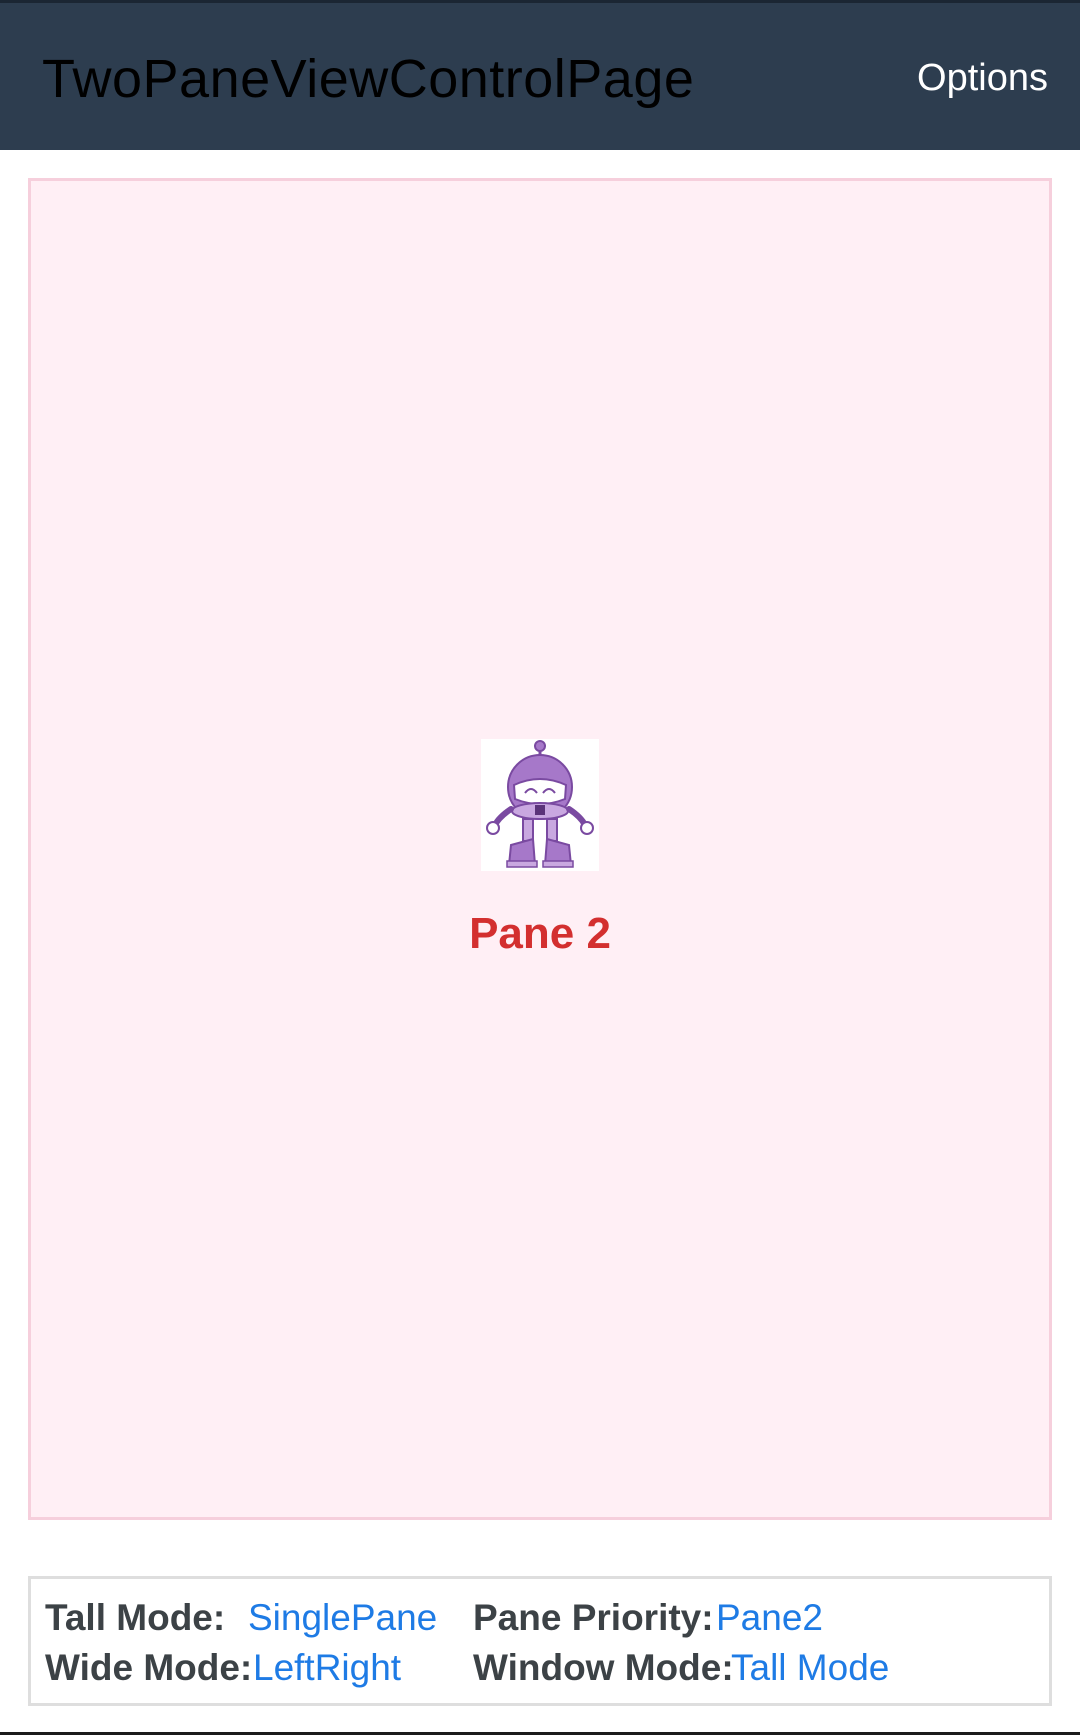  I want to click on wide-mode-value: LeftRight, so click(327, 1668).